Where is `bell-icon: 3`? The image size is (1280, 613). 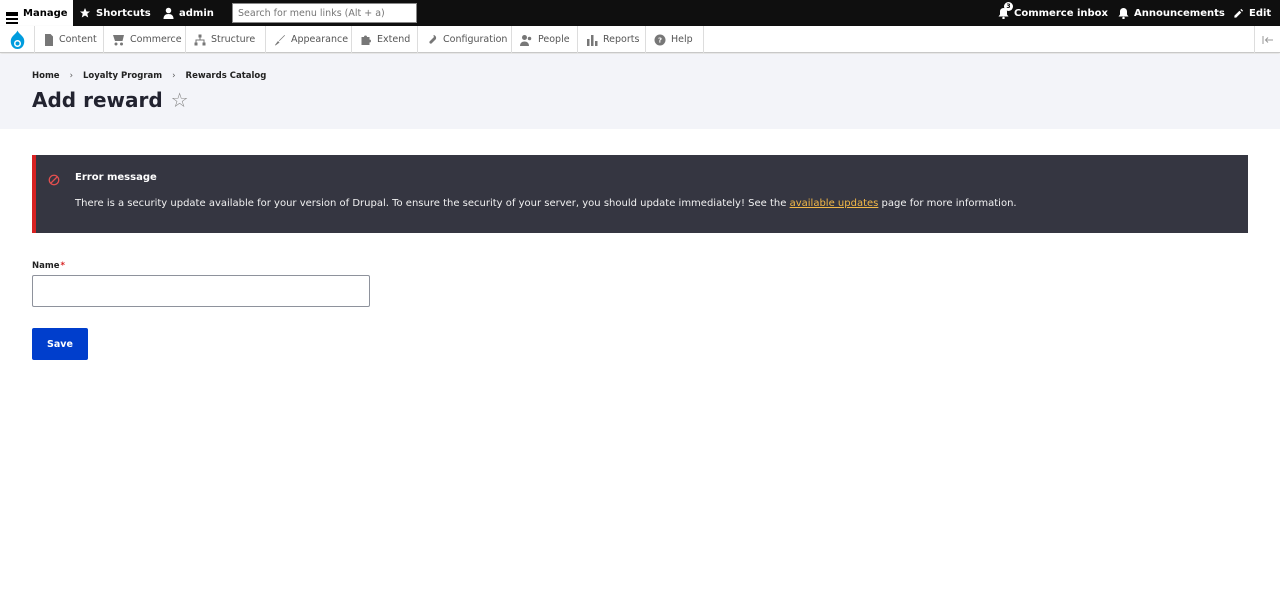 bell-icon: 3 is located at coordinates (1005, 10).